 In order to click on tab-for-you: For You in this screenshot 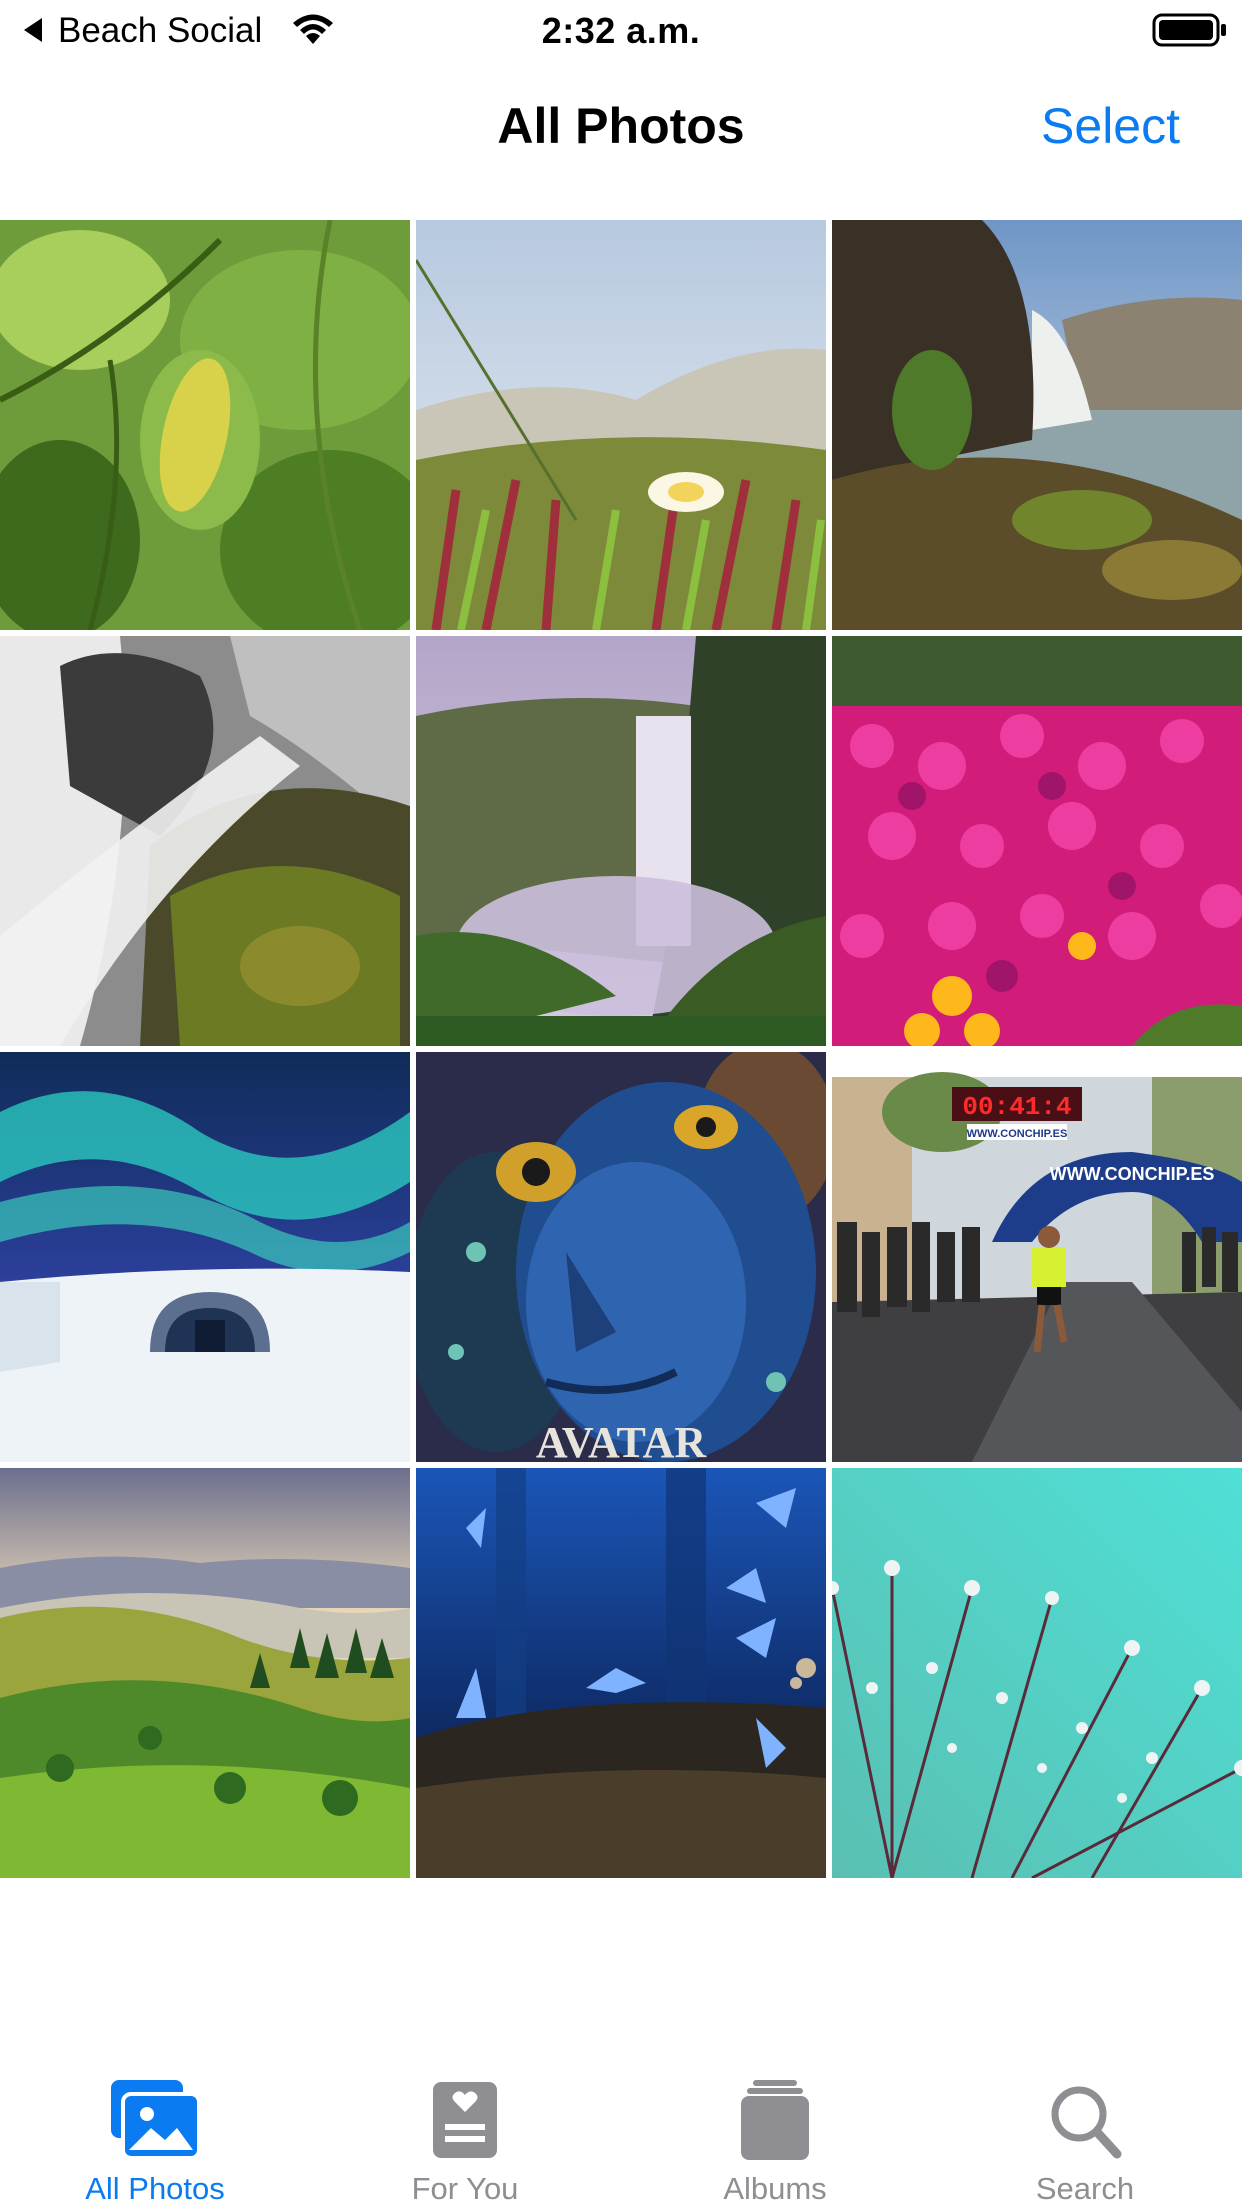, I will do `click(465, 2134)`.